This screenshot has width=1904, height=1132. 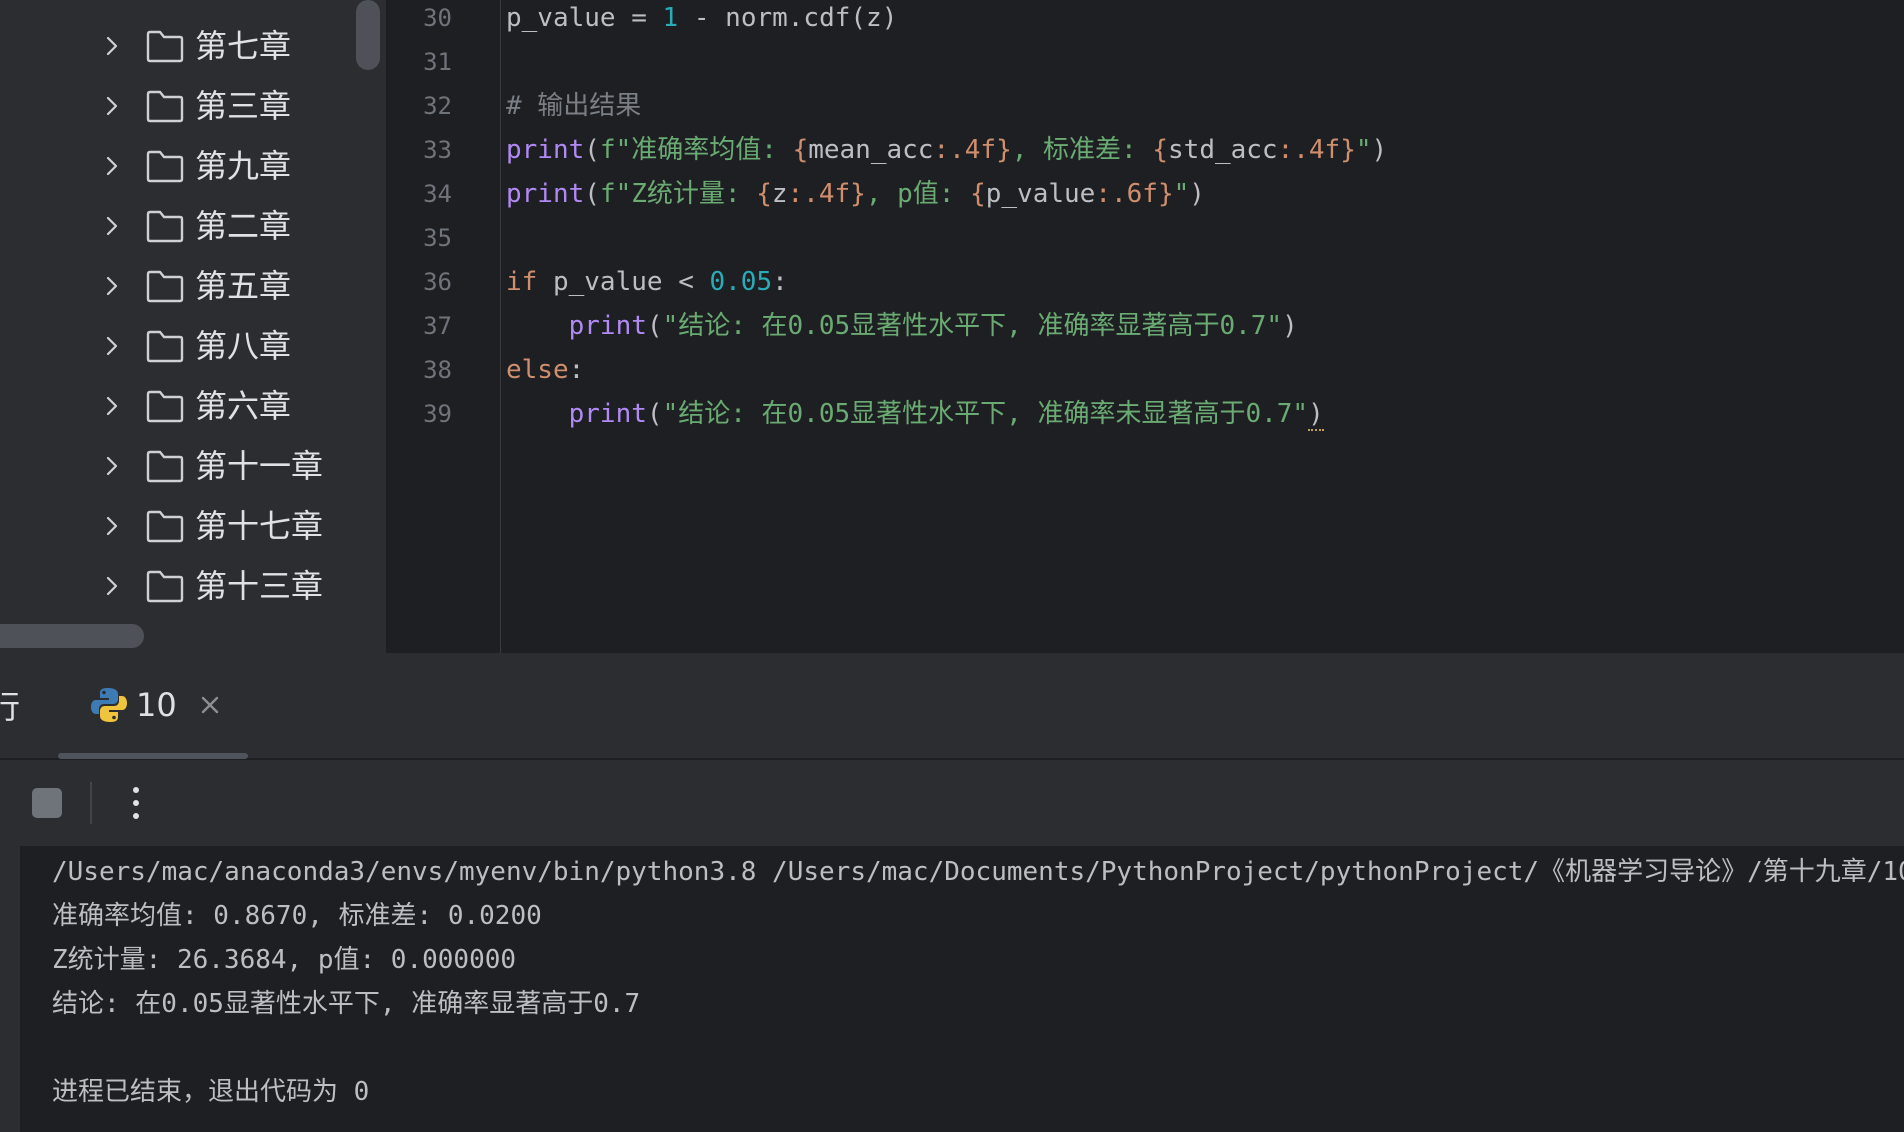 What do you see at coordinates (437, 106) in the screenshot?
I see `line-number: 32` at bounding box center [437, 106].